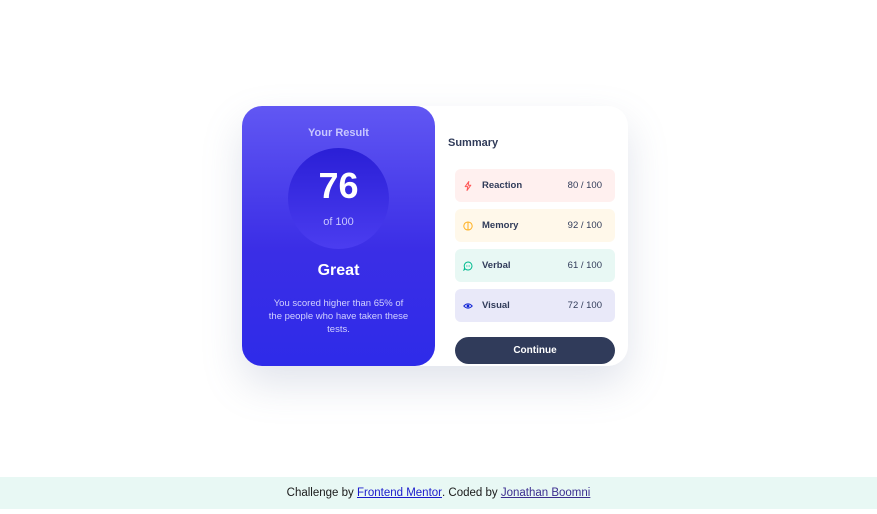  What do you see at coordinates (470, 493) in the screenshot?
I see `footer-middle: . Coded by` at bounding box center [470, 493].